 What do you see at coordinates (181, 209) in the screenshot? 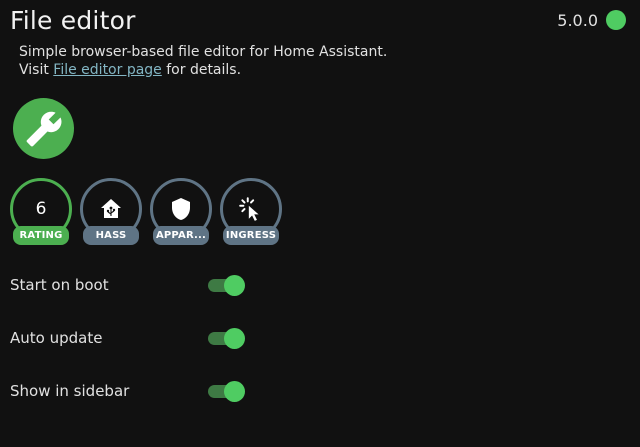
I see `shield-icon` at bounding box center [181, 209].